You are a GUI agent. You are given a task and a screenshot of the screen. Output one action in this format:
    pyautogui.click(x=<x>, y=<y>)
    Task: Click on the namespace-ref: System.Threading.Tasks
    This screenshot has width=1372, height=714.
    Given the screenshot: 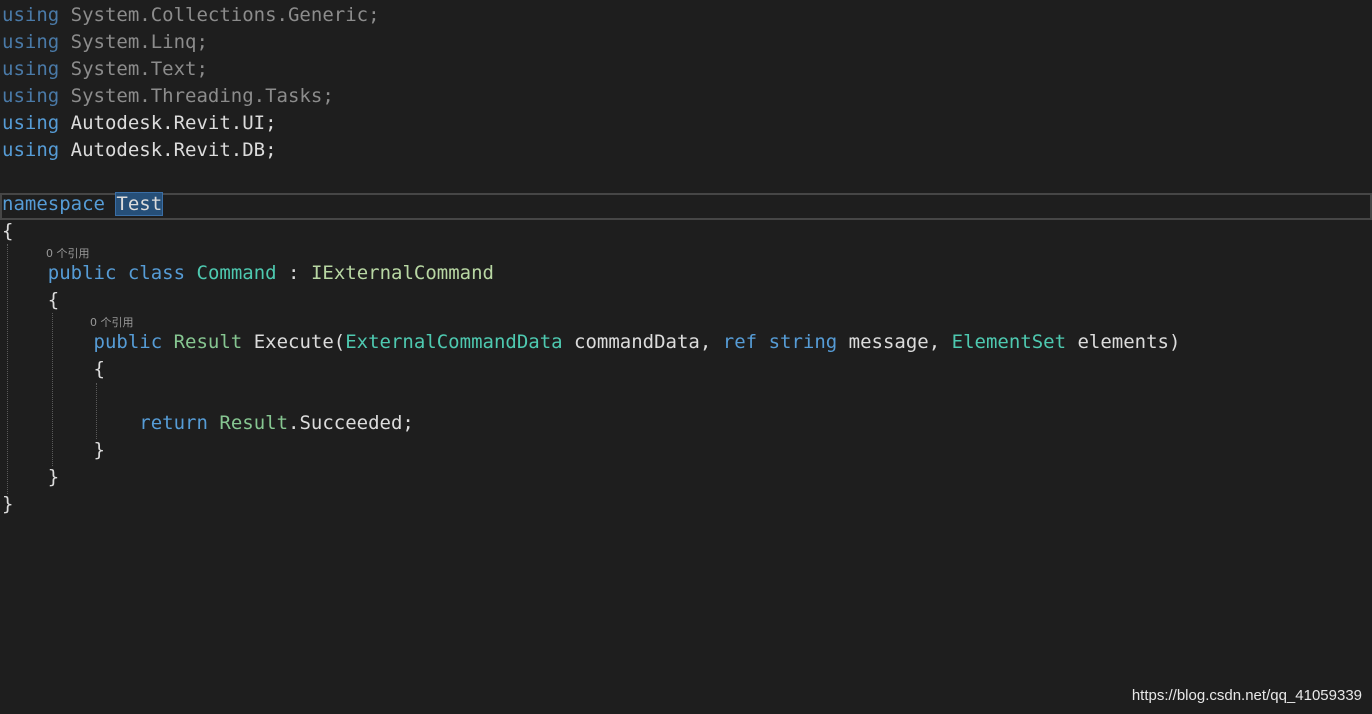 What is the action you would take?
    pyautogui.click(x=196, y=96)
    